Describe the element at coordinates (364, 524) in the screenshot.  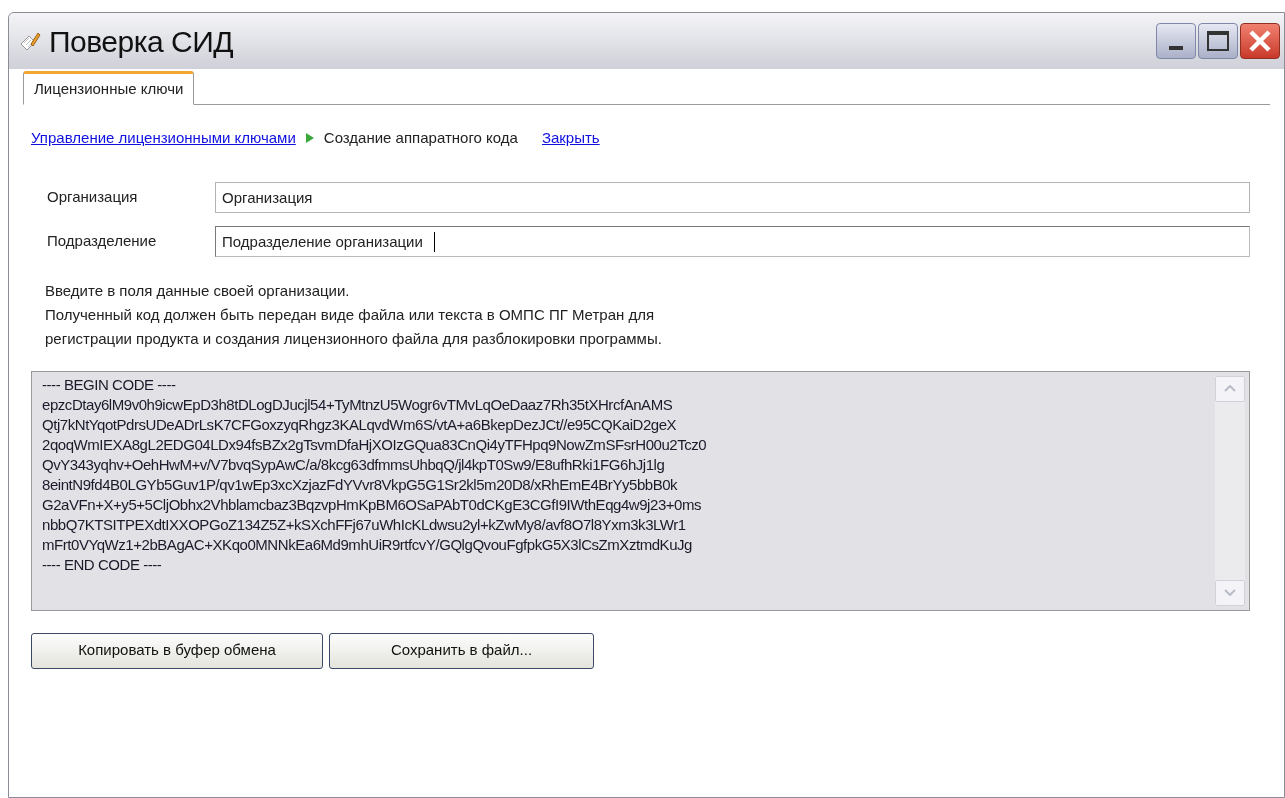
I see `code-line: nbbQ7KTSITPEXdtIXXOPGoZ134Z5Z+kSXchFFj67uWhIcKLdwsu2yl+kZwMy8/avf8O7l8Yxm3k3LWr1` at that location.